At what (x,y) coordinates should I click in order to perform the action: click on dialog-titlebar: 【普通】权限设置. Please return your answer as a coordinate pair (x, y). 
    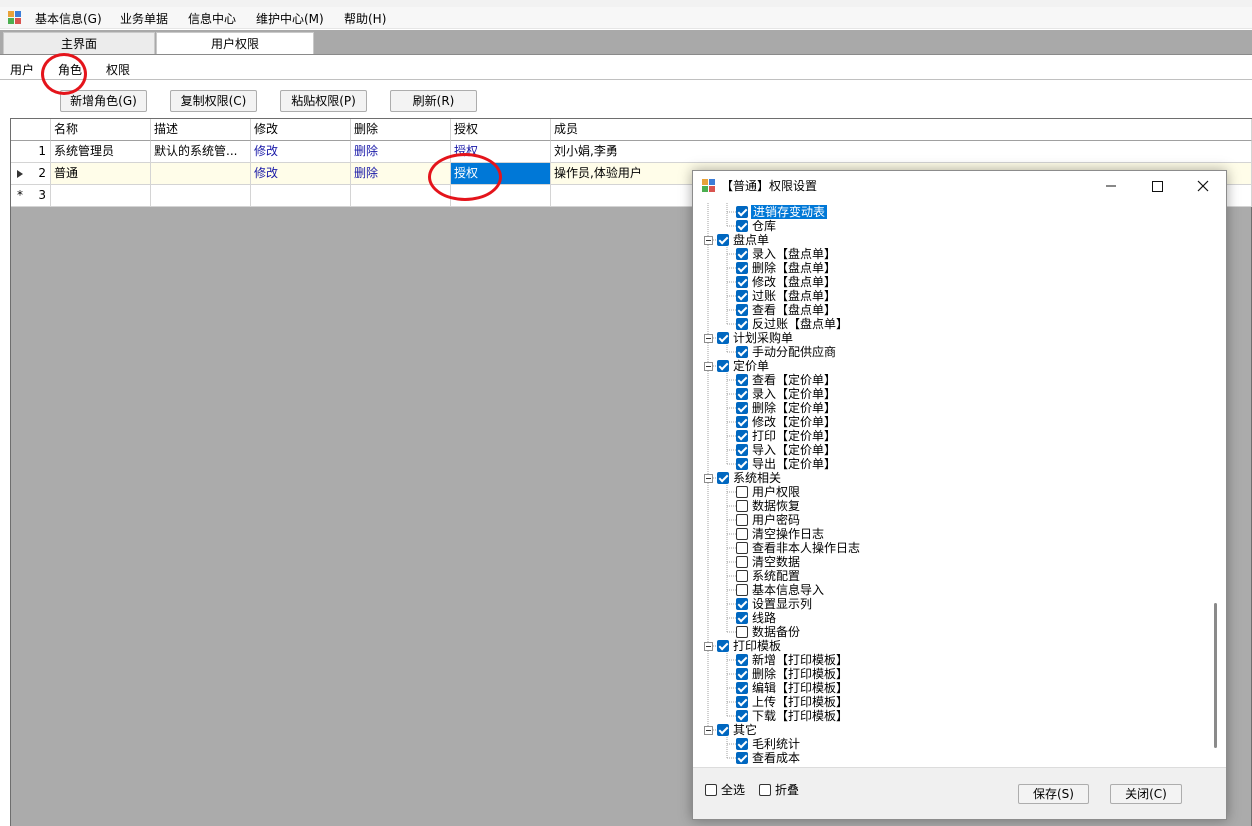
    Looking at the image, I should click on (959, 186).